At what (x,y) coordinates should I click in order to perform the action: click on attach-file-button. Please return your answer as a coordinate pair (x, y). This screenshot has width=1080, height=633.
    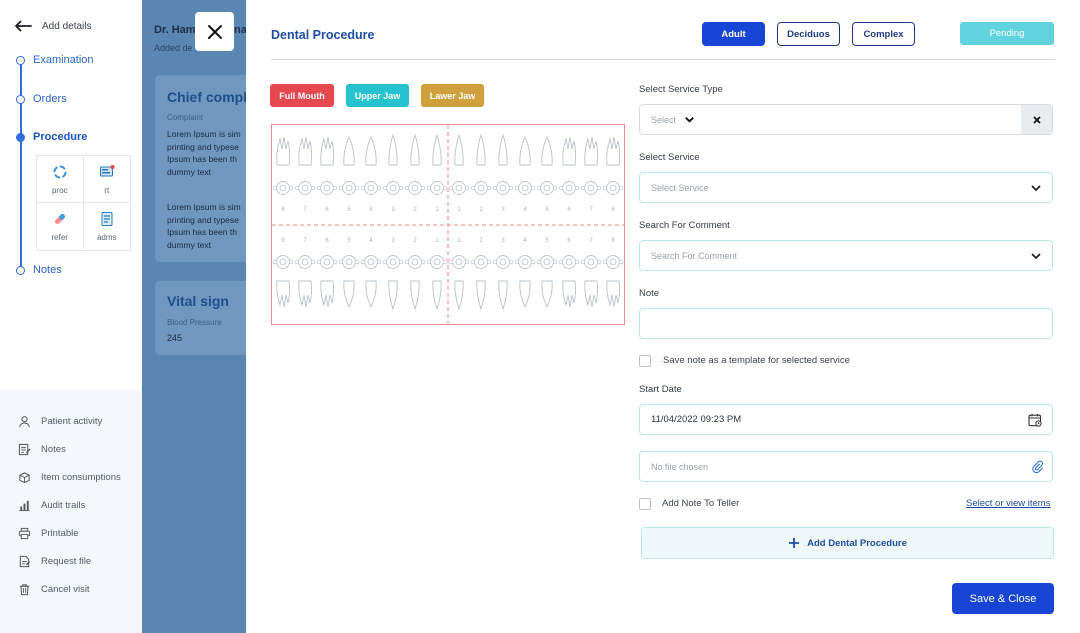
    Looking at the image, I should click on (1037, 466).